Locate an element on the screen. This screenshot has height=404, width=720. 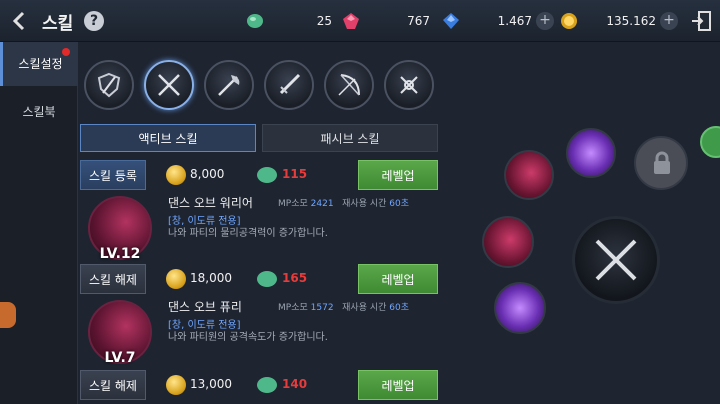
category-axe is located at coordinates (229, 85).